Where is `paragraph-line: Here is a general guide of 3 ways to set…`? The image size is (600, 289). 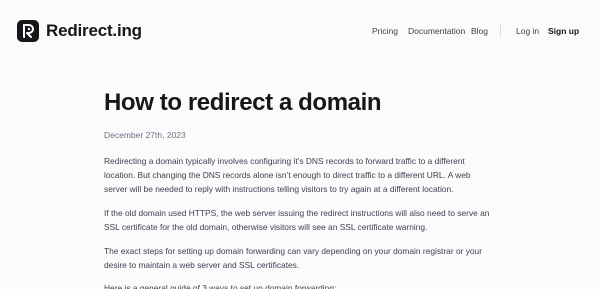
paragraph-line: Here is a general guide of 3 ways to set… is located at coordinates (220, 286).